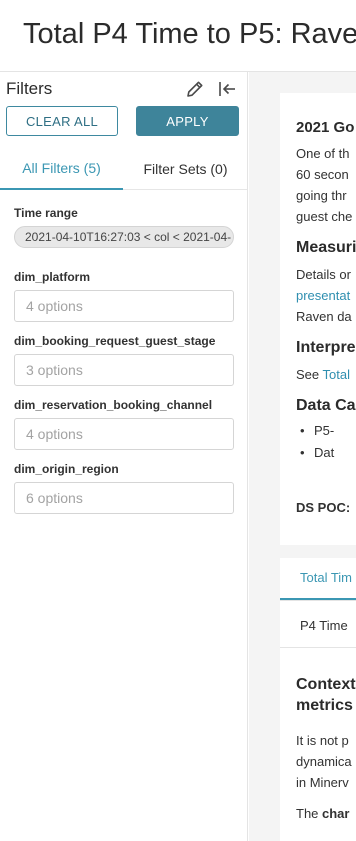  I want to click on details-line: Raven da, so click(324, 316).